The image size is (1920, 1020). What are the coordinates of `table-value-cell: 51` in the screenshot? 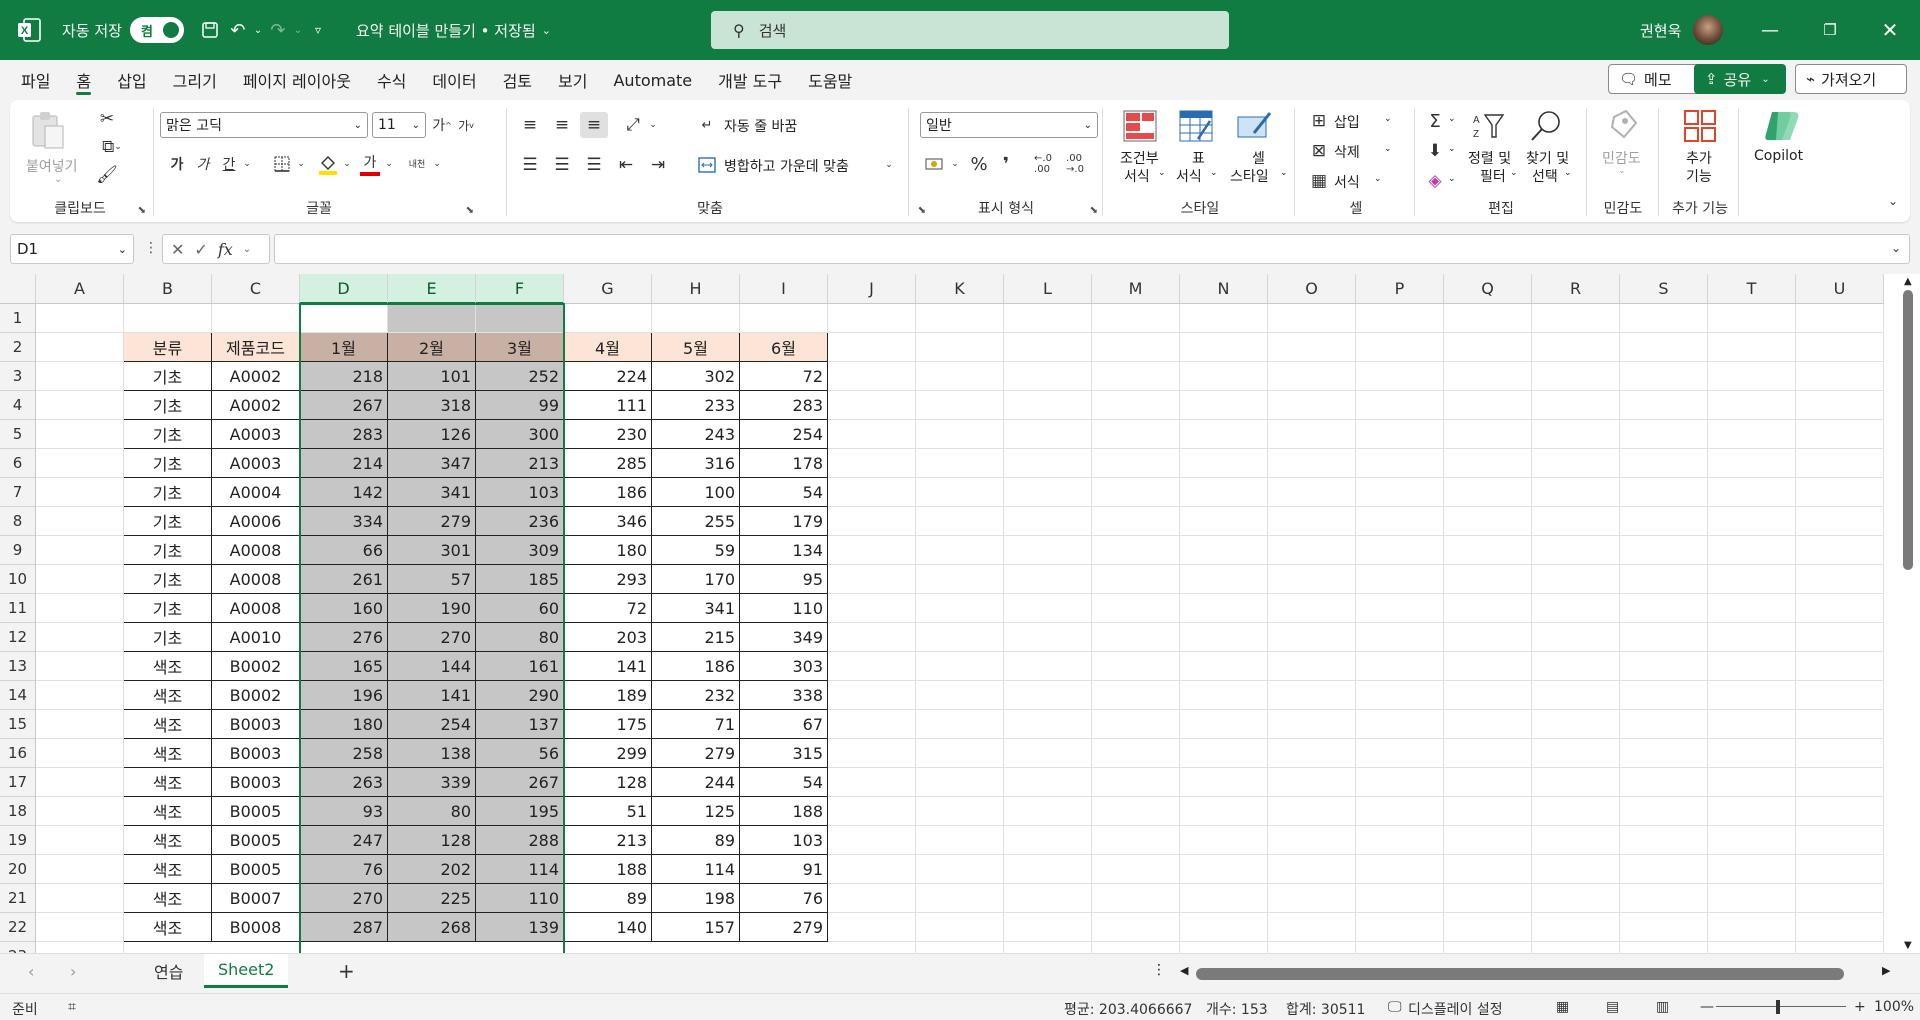 It's located at (608, 811).